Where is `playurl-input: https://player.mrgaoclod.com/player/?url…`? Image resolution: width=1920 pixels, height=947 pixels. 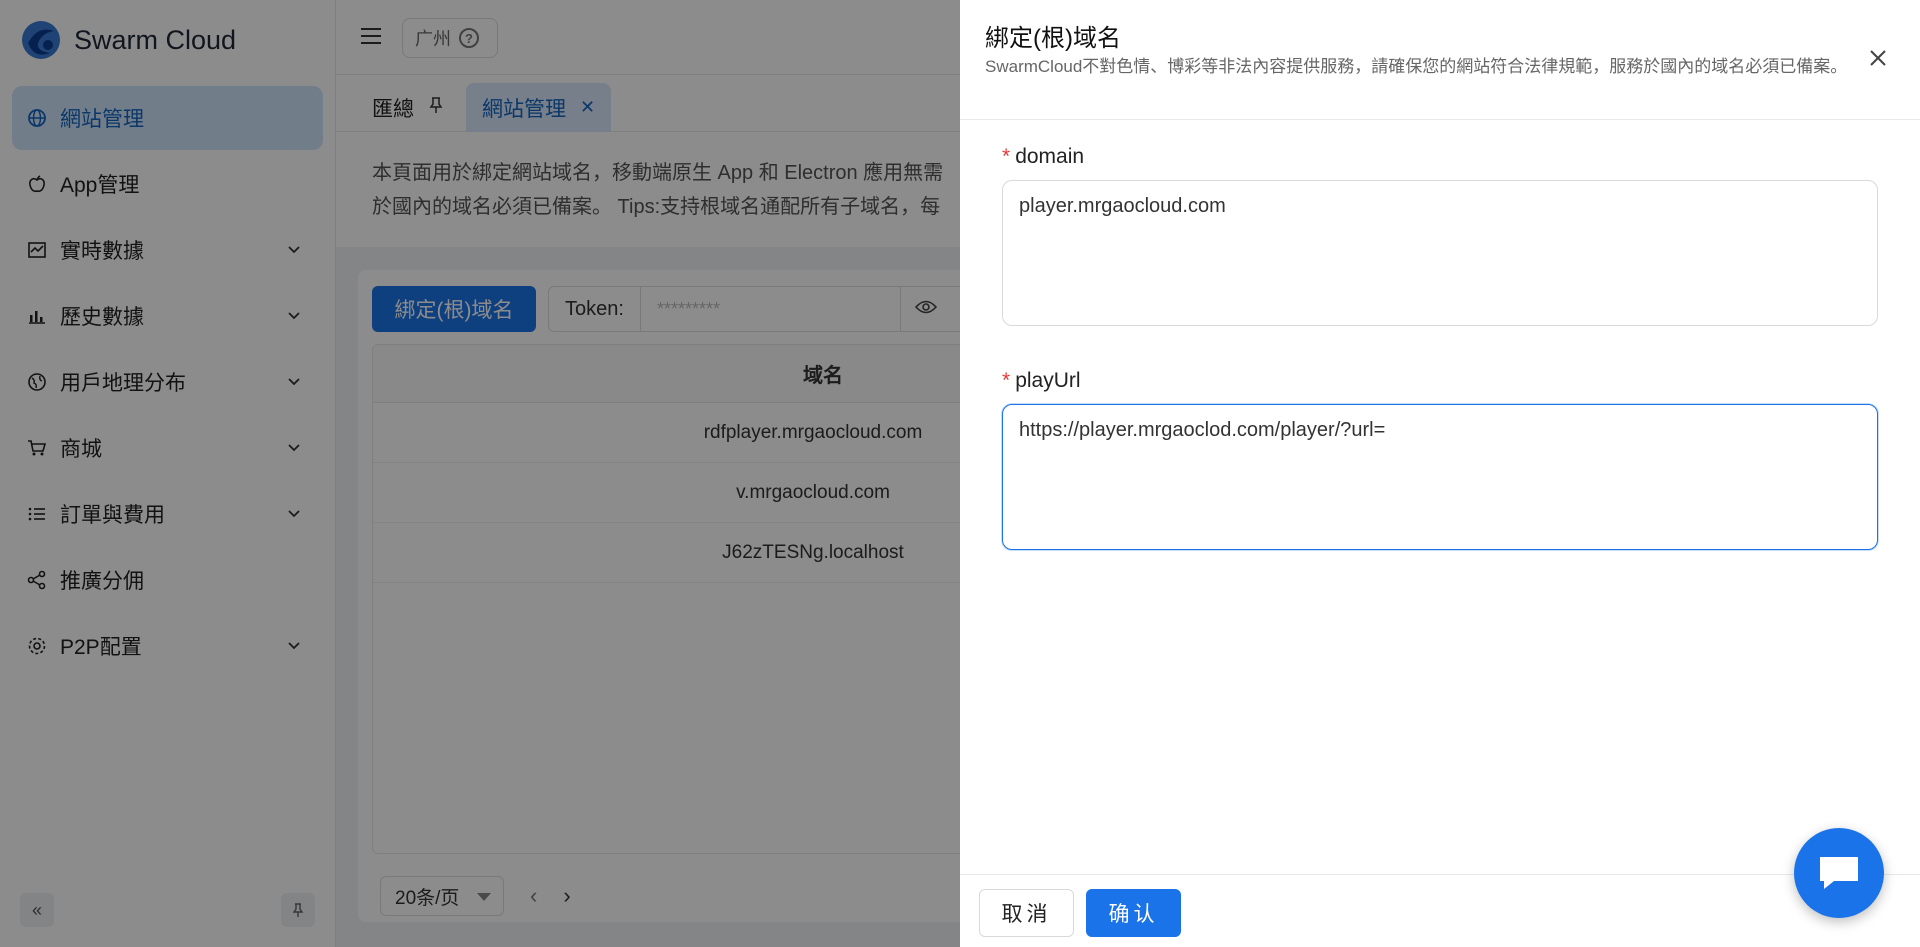 playurl-input: https://player.mrgaoclod.com/player/?url… is located at coordinates (1440, 477).